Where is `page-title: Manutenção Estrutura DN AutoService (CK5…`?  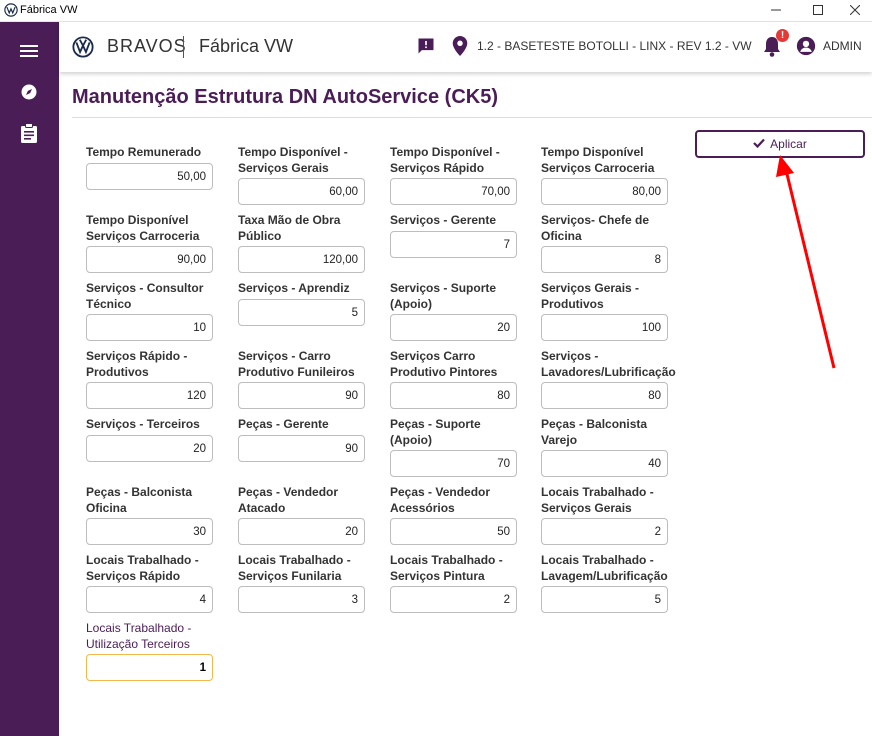 page-title: Manutenção Estrutura DN AutoService (CK5… is located at coordinates (285, 97).